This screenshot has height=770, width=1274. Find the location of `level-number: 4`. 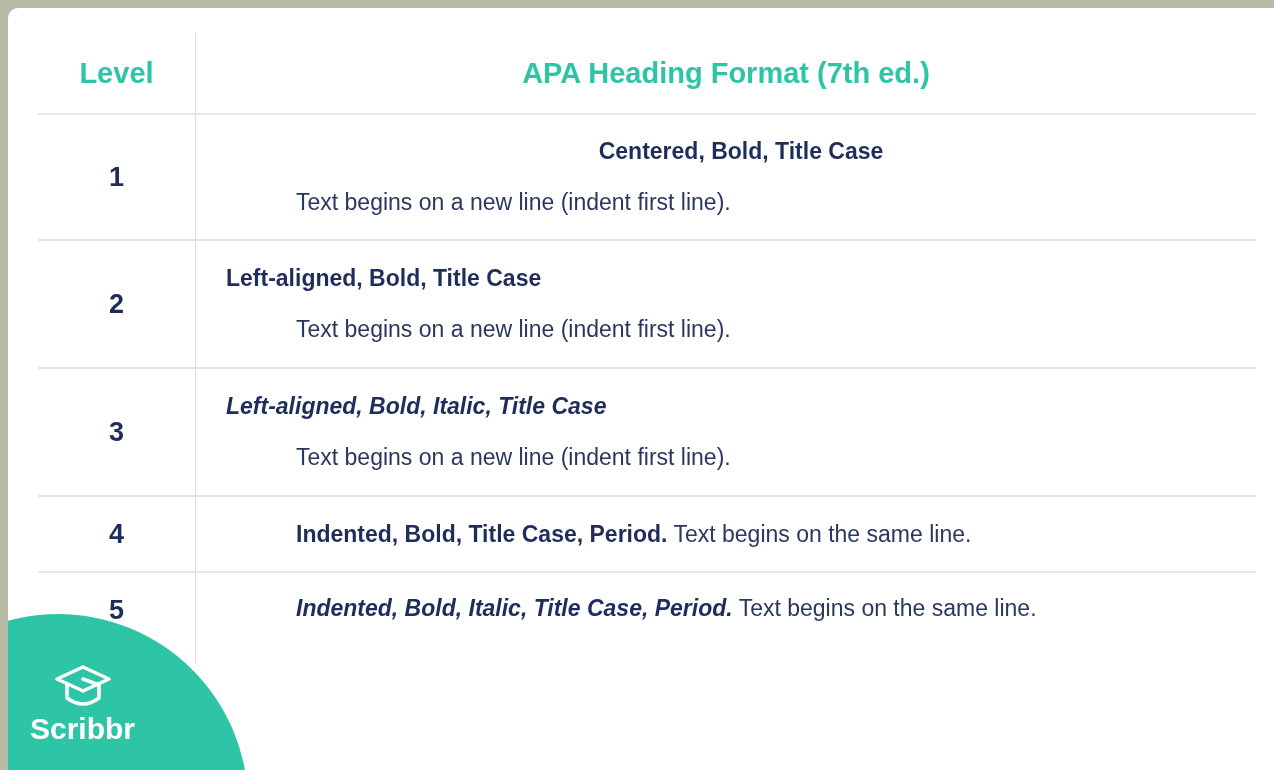

level-number: 4 is located at coordinates (116, 535).